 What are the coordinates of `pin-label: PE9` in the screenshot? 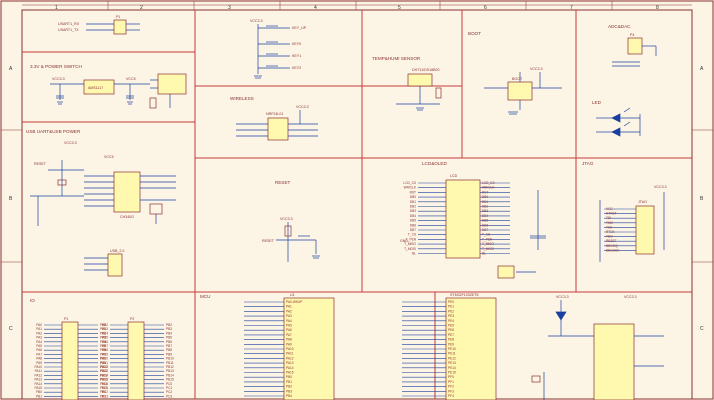 It's located at (451, 344).